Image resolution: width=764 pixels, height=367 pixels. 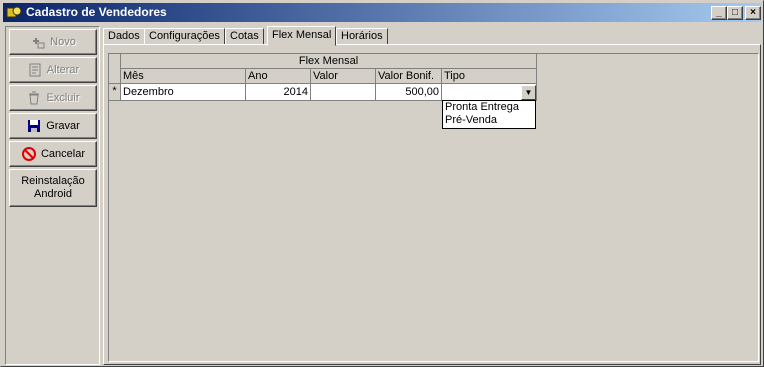 I want to click on title-bar: Cadastro de Vendedores _ □ ×, so click(x=382, y=12).